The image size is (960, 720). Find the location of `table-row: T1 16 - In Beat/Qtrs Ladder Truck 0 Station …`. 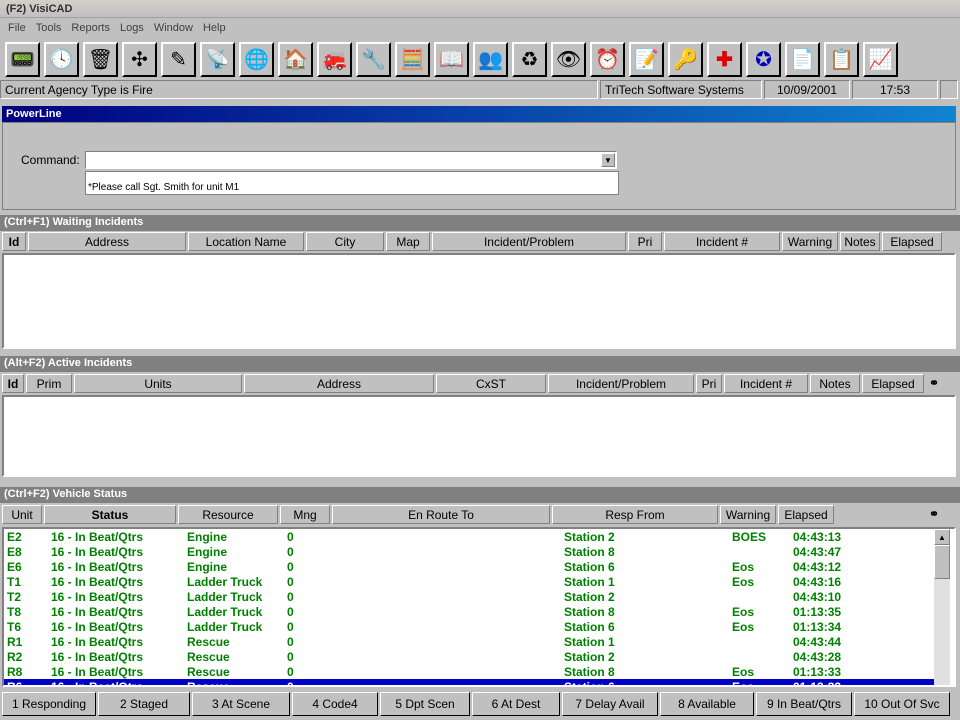

table-row: T1 16 - In Beat/Qtrs Ladder Truck 0 Station … is located at coordinates (474, 581).